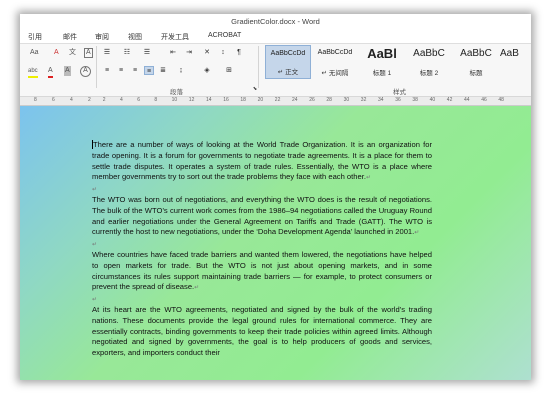 Image resolution: width=547 pixels, height=414 pixels. I want to click on tab-developer: 开发工具, so click(175, 37).